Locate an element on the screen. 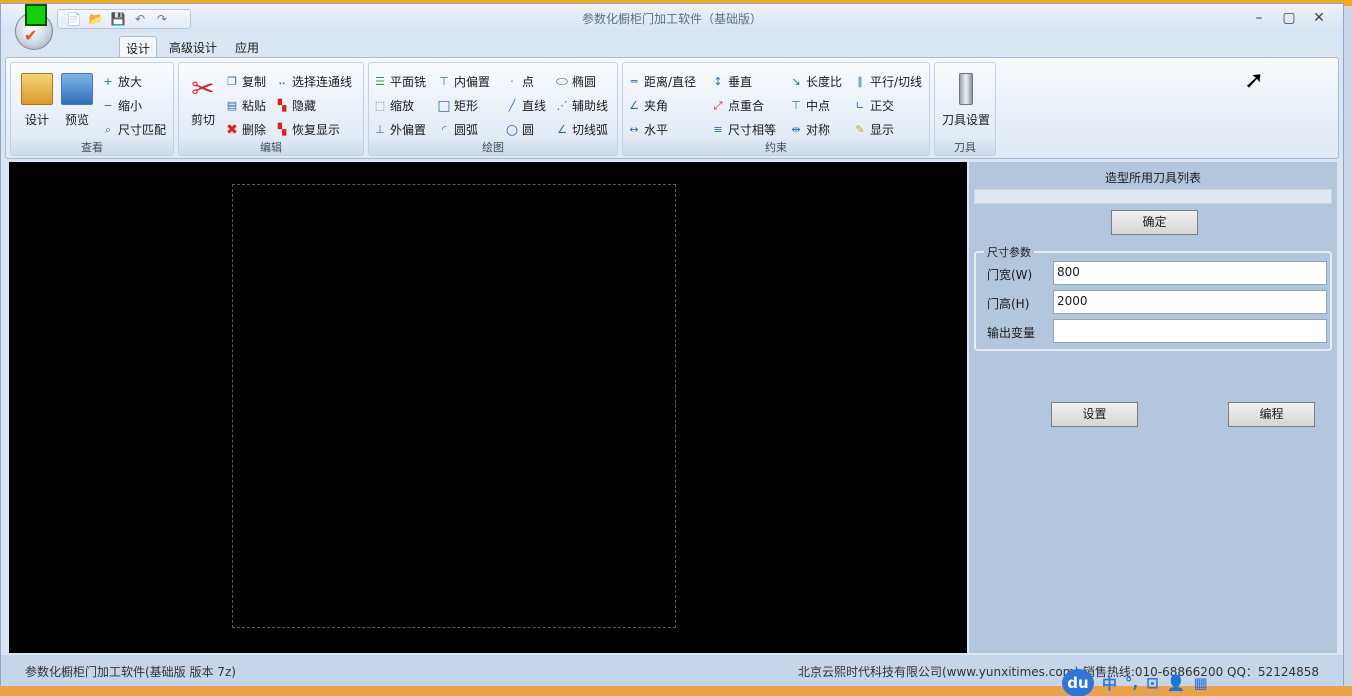 This screenshot has height=696, width=1352. restore-display-label: 恢复显示 is located at coordinates (316, 130).